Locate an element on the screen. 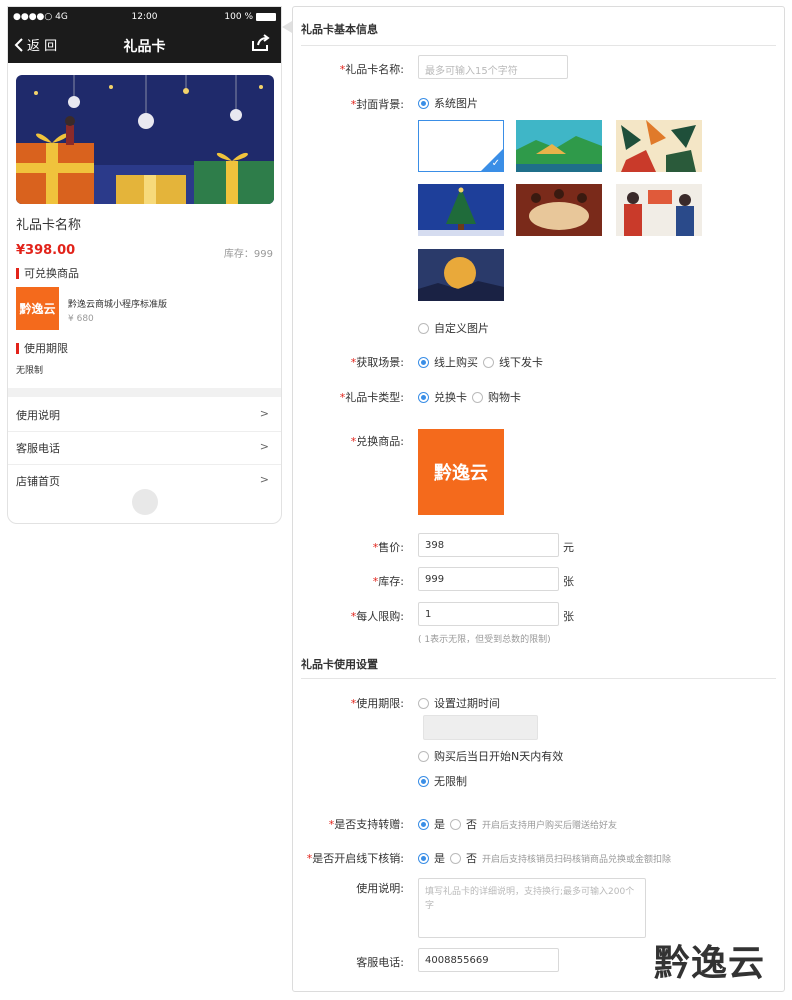 The image size is (792, 1000). type-exchange-label: 兑换卡 is located at coordinates (450, 397).